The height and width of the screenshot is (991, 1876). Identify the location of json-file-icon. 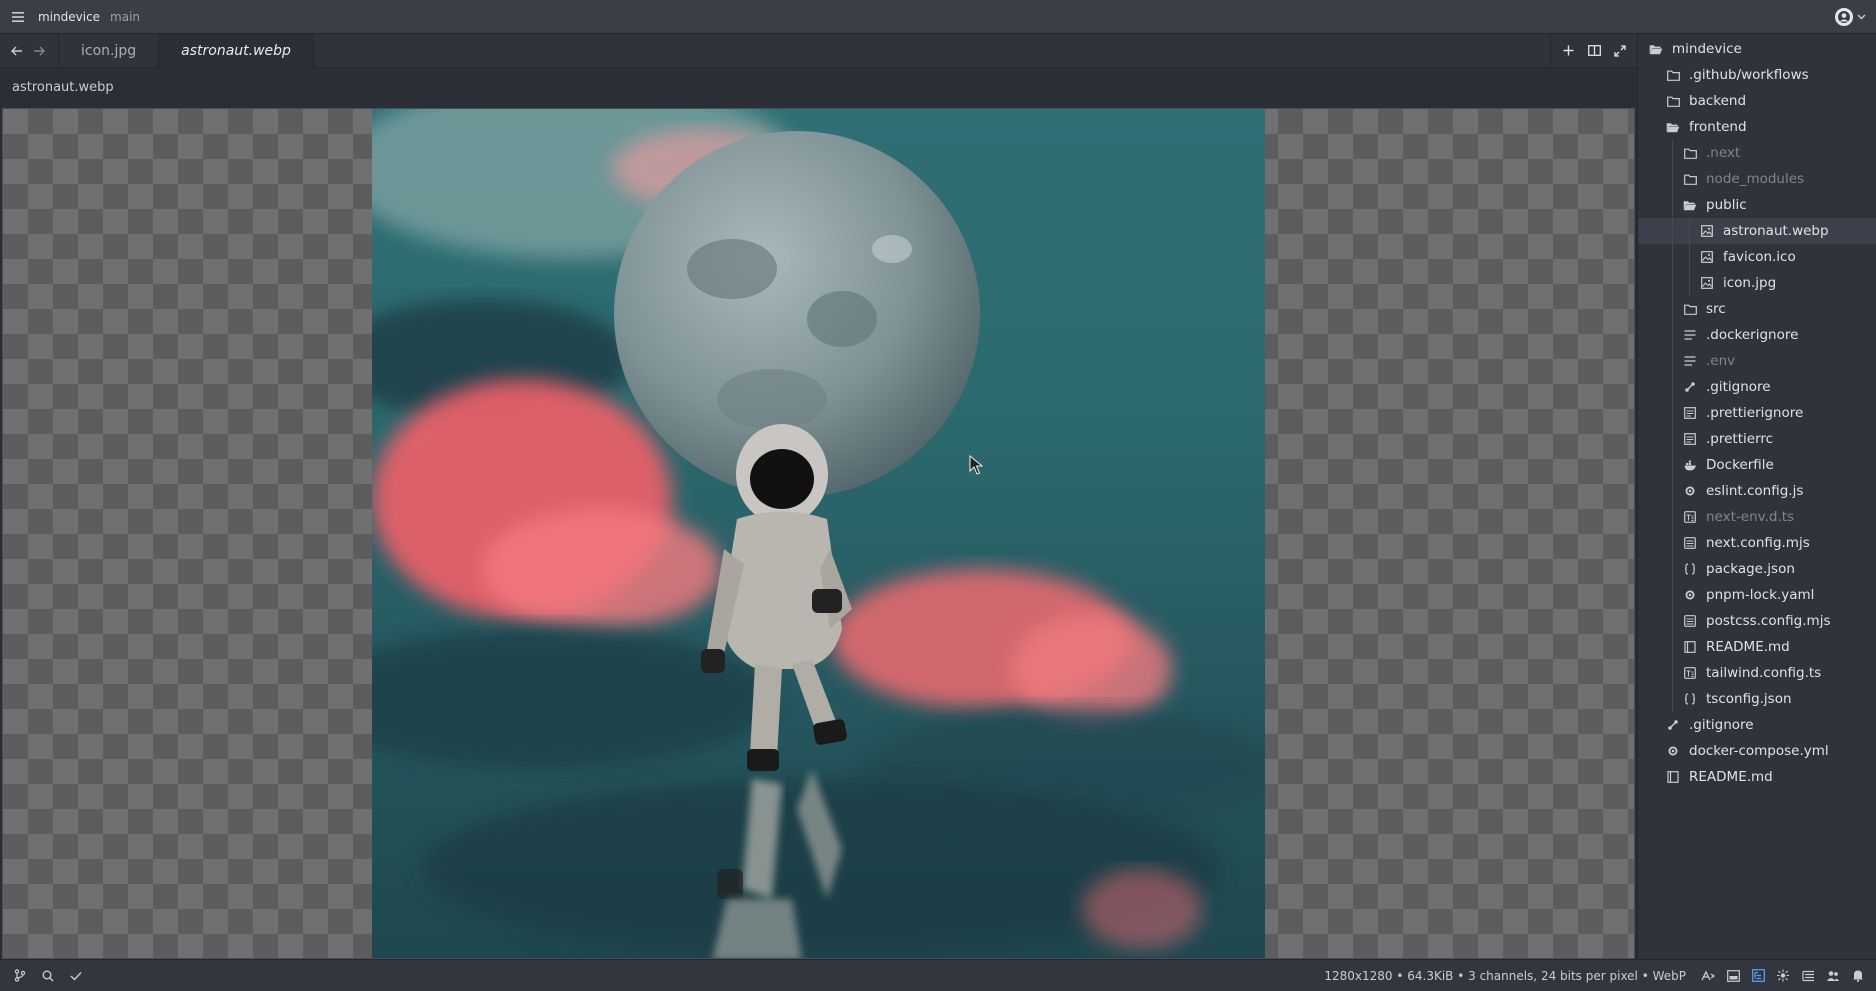
(1690, 569).